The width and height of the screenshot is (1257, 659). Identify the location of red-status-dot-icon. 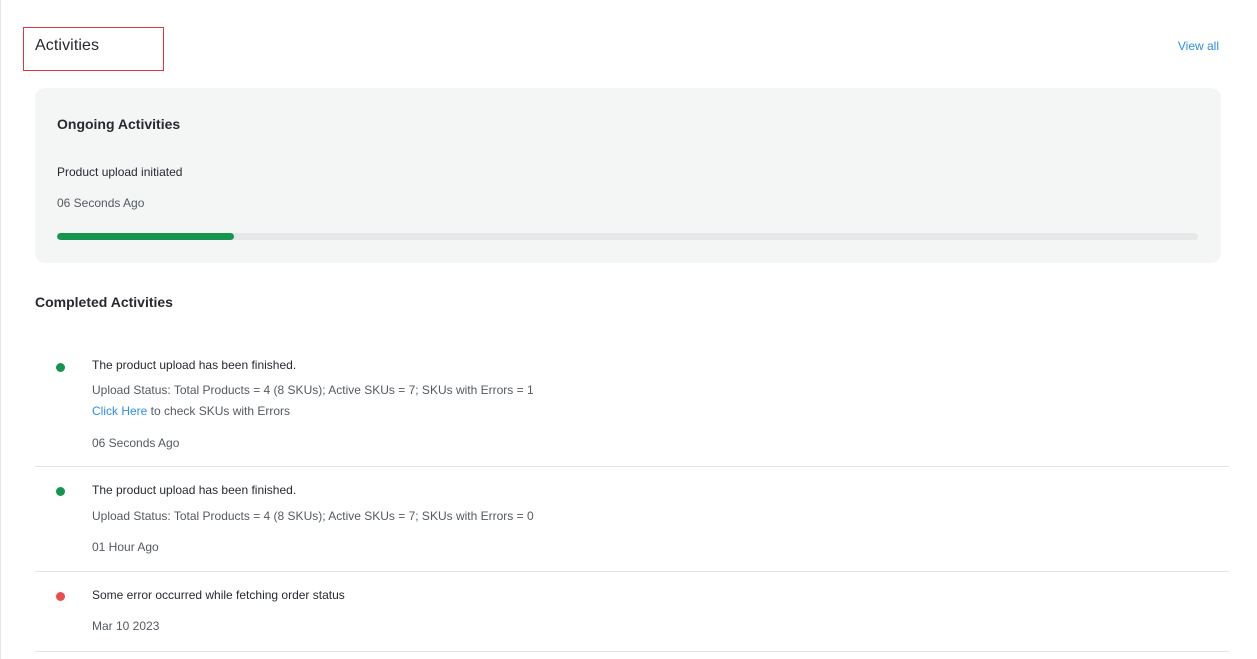
(60, 596).